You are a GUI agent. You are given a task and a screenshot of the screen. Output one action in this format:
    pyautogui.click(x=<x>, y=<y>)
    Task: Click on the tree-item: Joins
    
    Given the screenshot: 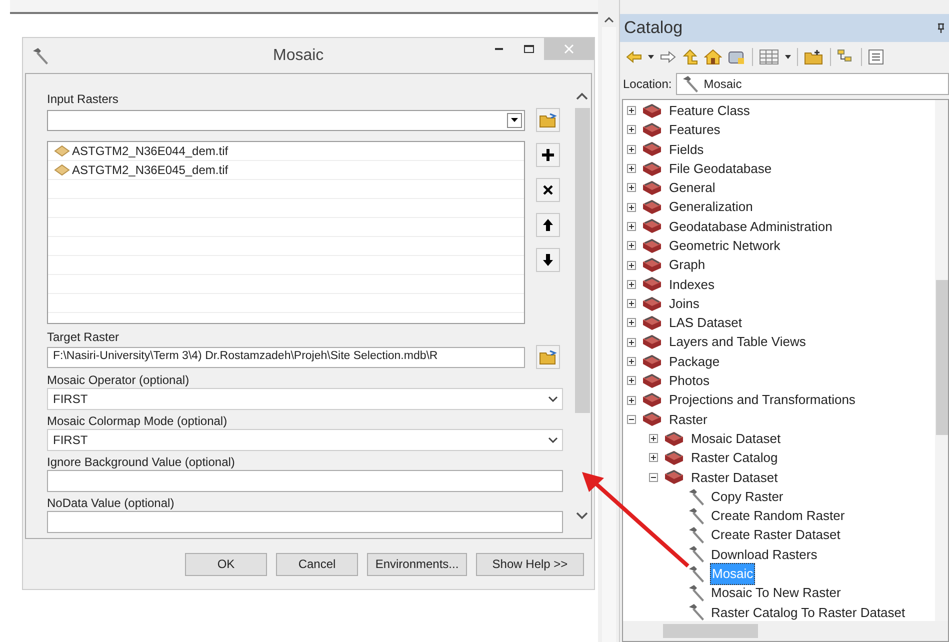 What is the action you would take?
    pyautogui.click(x=684, y=304)
    